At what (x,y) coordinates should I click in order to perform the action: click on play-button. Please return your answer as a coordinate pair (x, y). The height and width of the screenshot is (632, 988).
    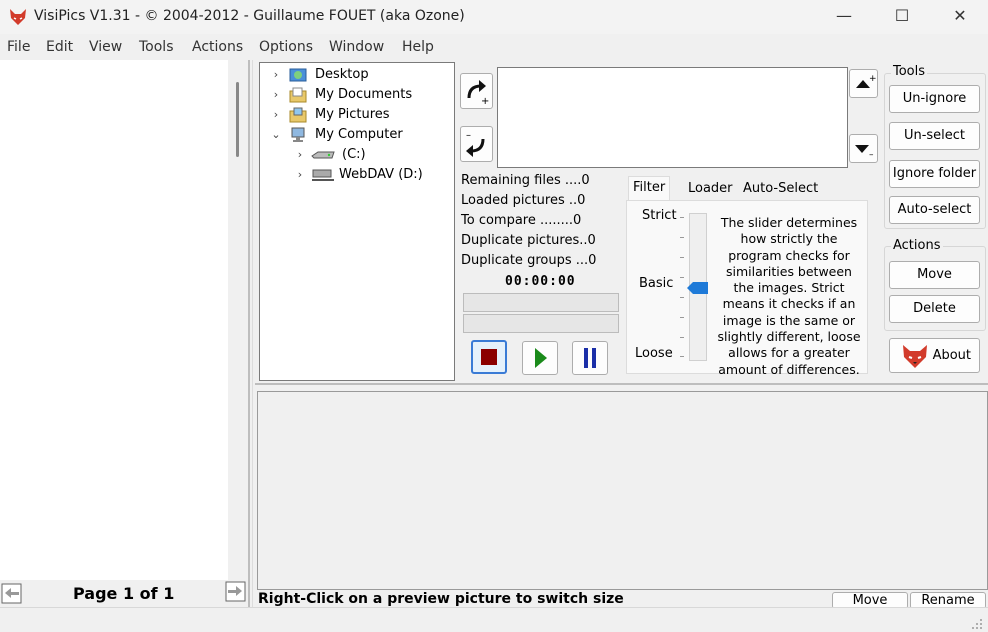
    Looking at the image, I should click on (540, 358).